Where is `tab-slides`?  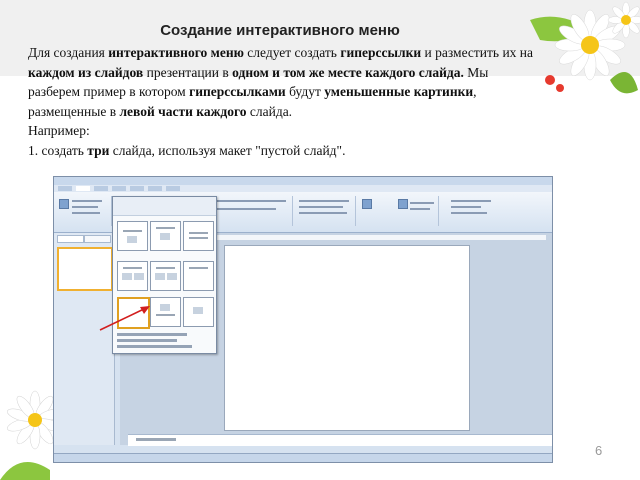
tab-slides is located at coordinates (70, 239).